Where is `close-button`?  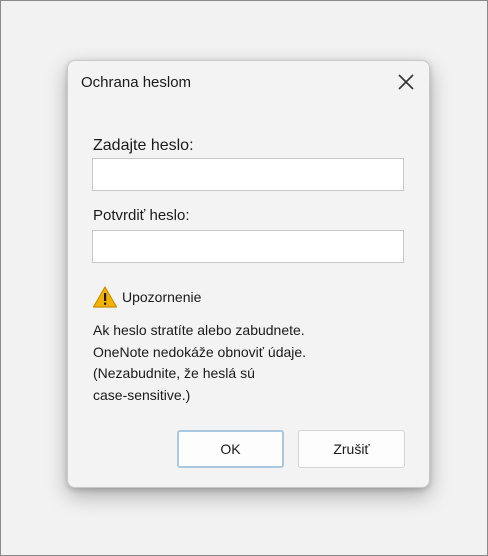 close-button is located at coordinates (406, 82).